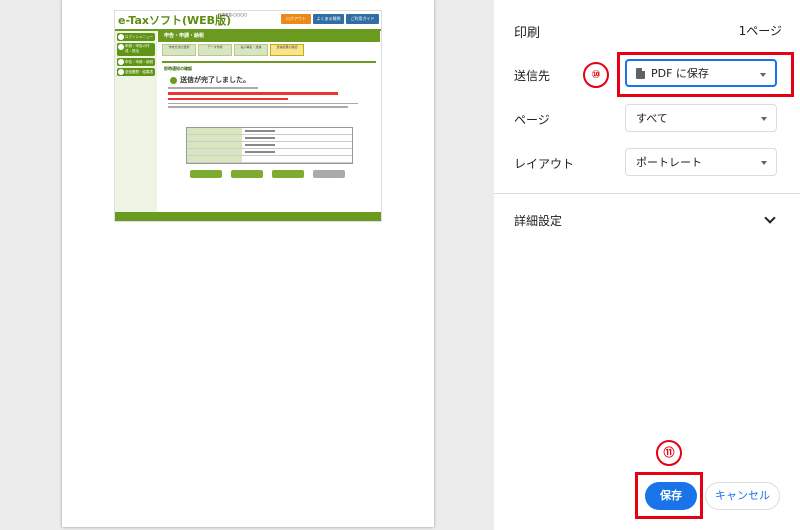 The image size is (800, 530). I want to click on thumb-title: 申告・申請・納税, so click(269, 36).